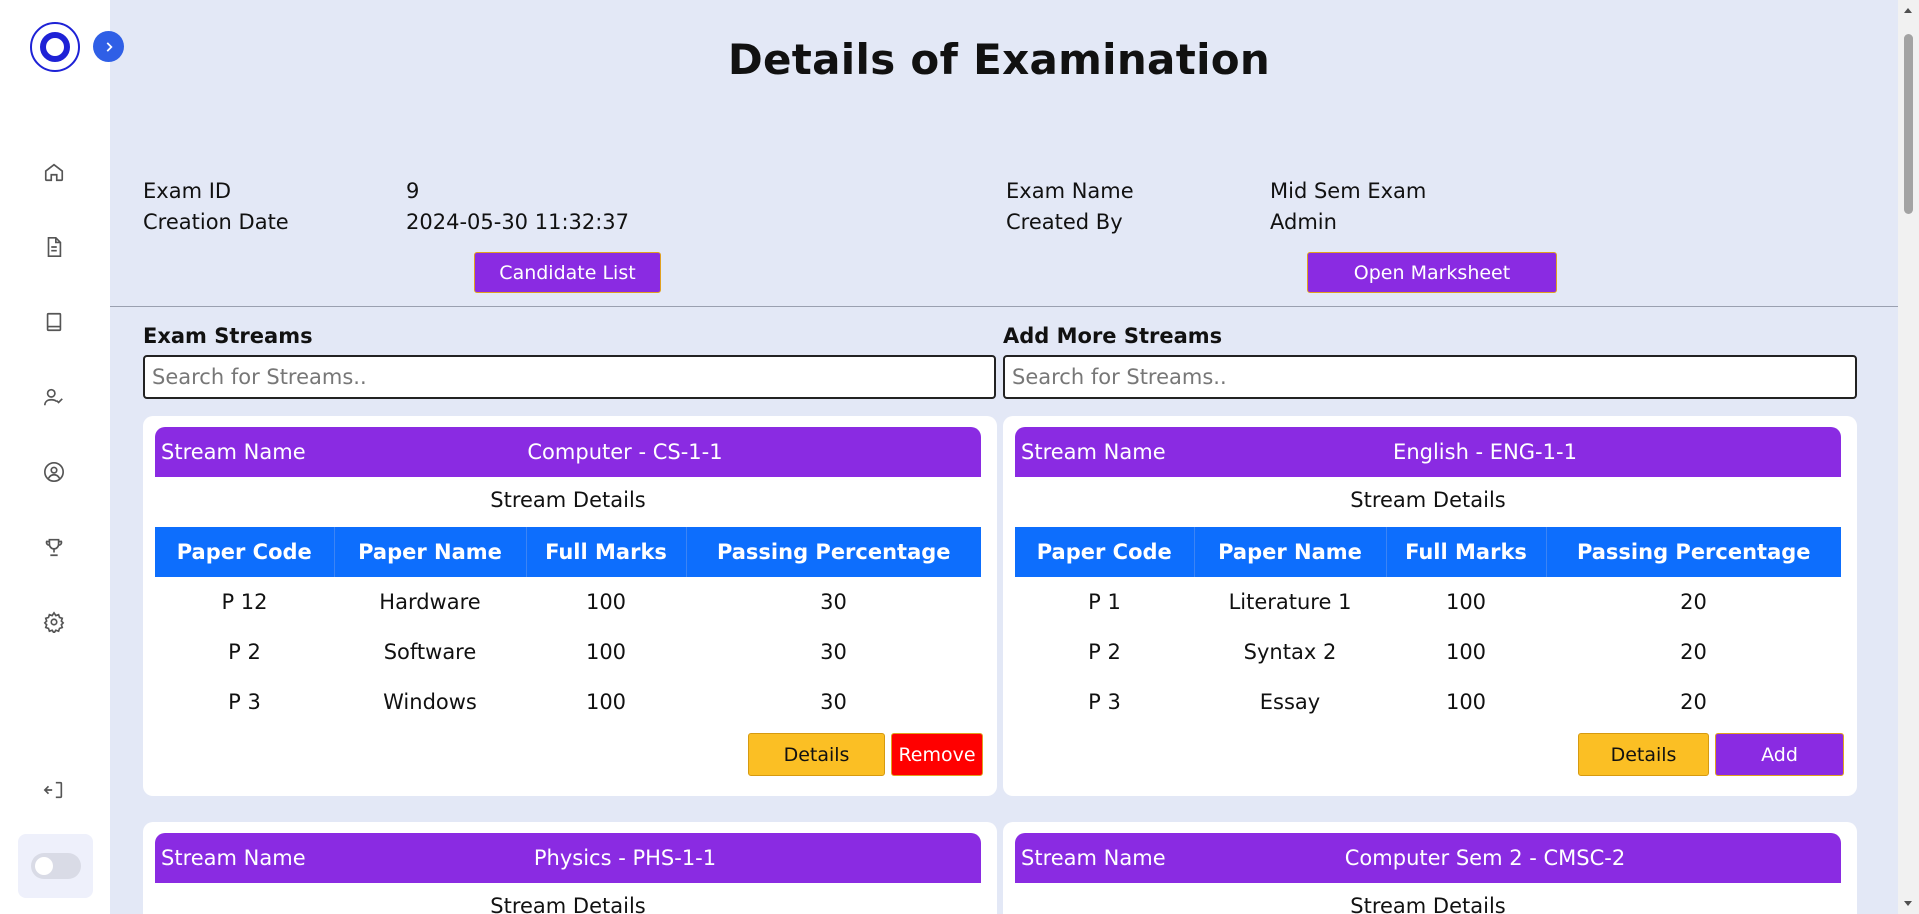 The width and height of the screenshot is (1919, 914). Describe the element at coordinates (1428, 652) in the screenshot. I see `table-row: P 2 Syntax 2 100 20` at that location.